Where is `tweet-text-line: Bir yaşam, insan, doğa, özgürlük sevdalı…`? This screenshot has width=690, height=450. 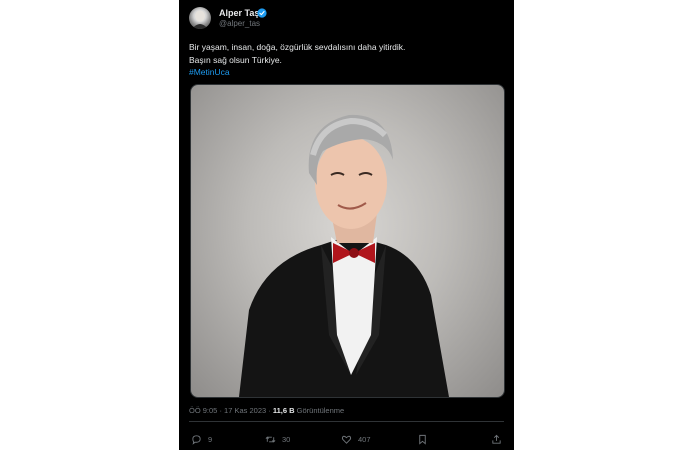 tweet-text-line: Bir yaşam, insan, doğa, özgürlük sevdalı… is located at coordinates (297, 47).